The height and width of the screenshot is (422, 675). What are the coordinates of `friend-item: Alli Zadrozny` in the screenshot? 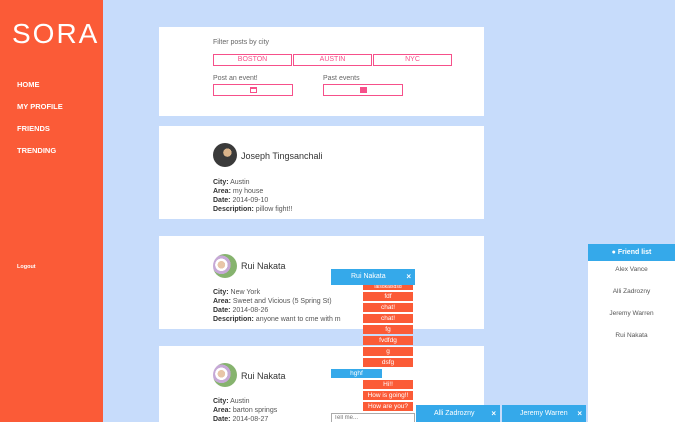 It's located at (631, 294).